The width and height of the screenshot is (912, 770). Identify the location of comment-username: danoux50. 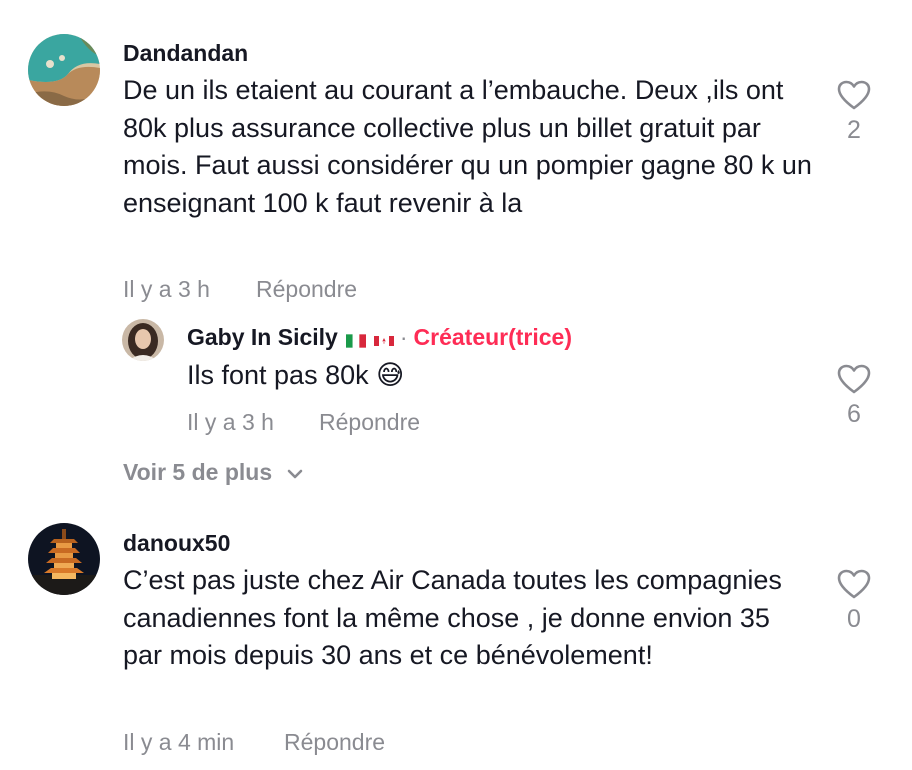
(176, 543).